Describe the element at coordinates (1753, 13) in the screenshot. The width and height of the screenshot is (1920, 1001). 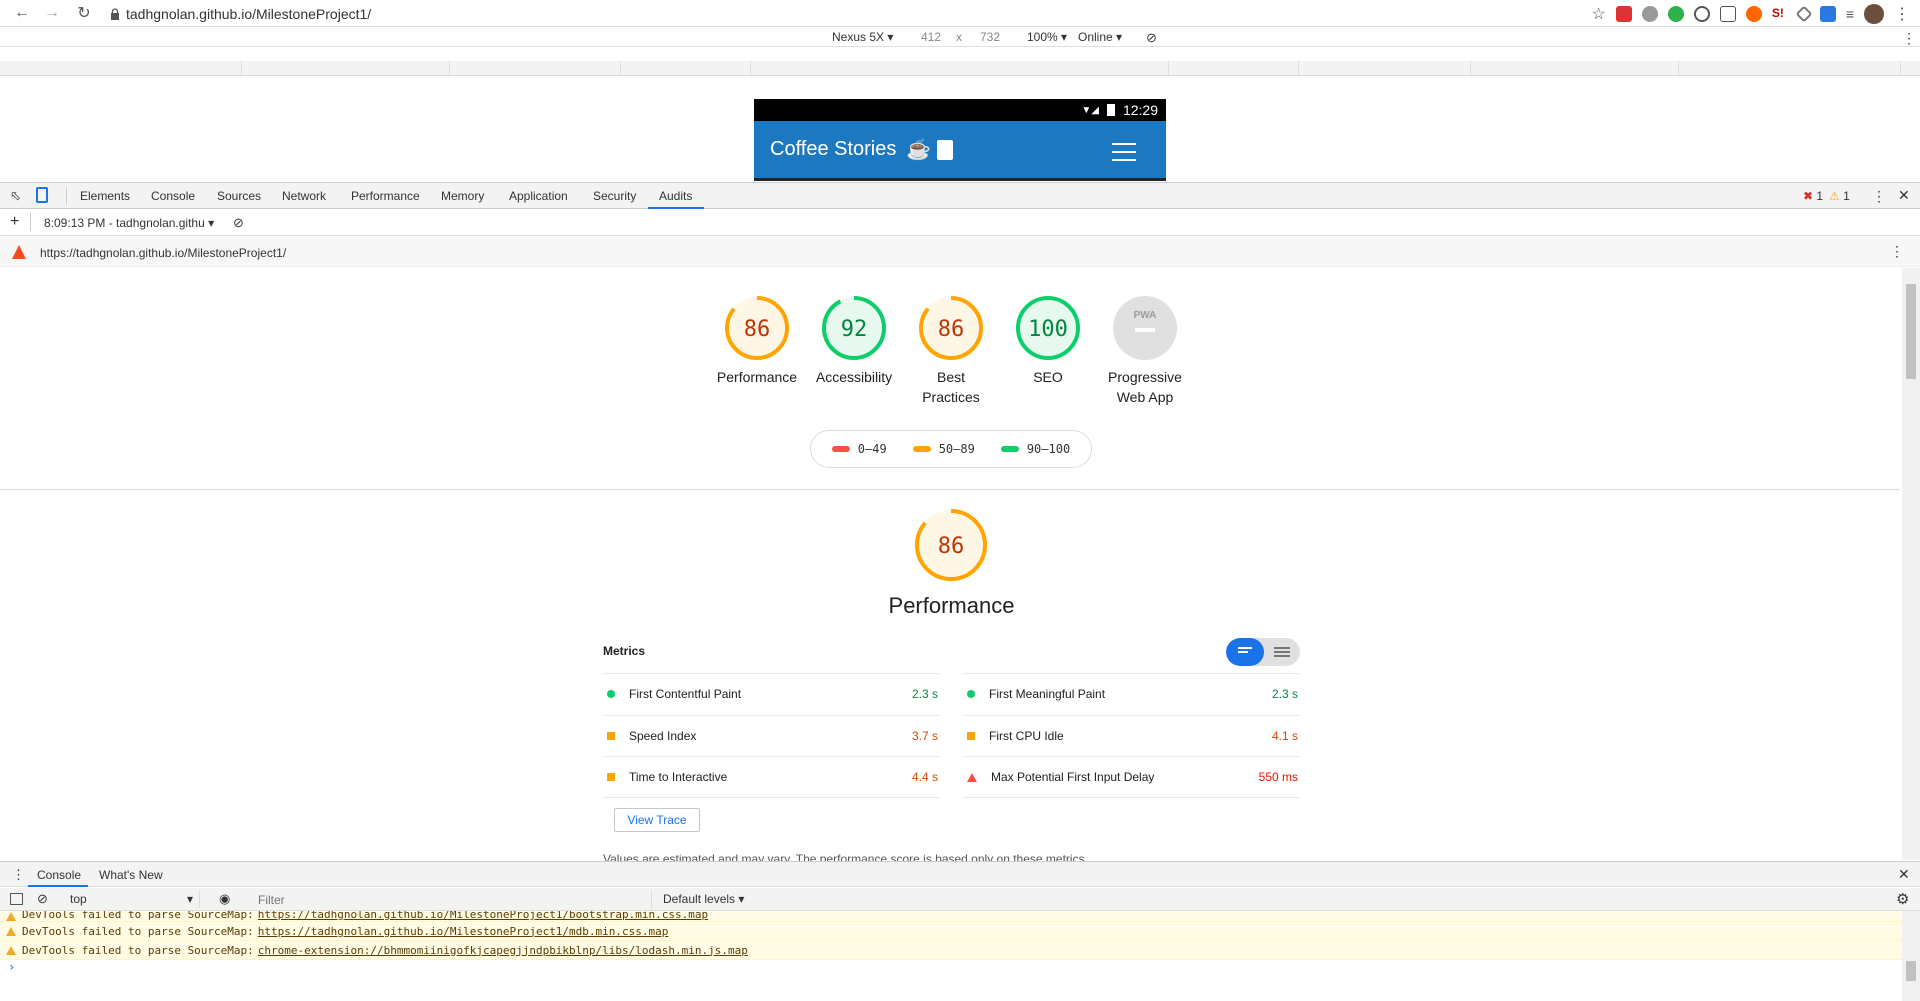
I see `extension-orange-icon` at that location.